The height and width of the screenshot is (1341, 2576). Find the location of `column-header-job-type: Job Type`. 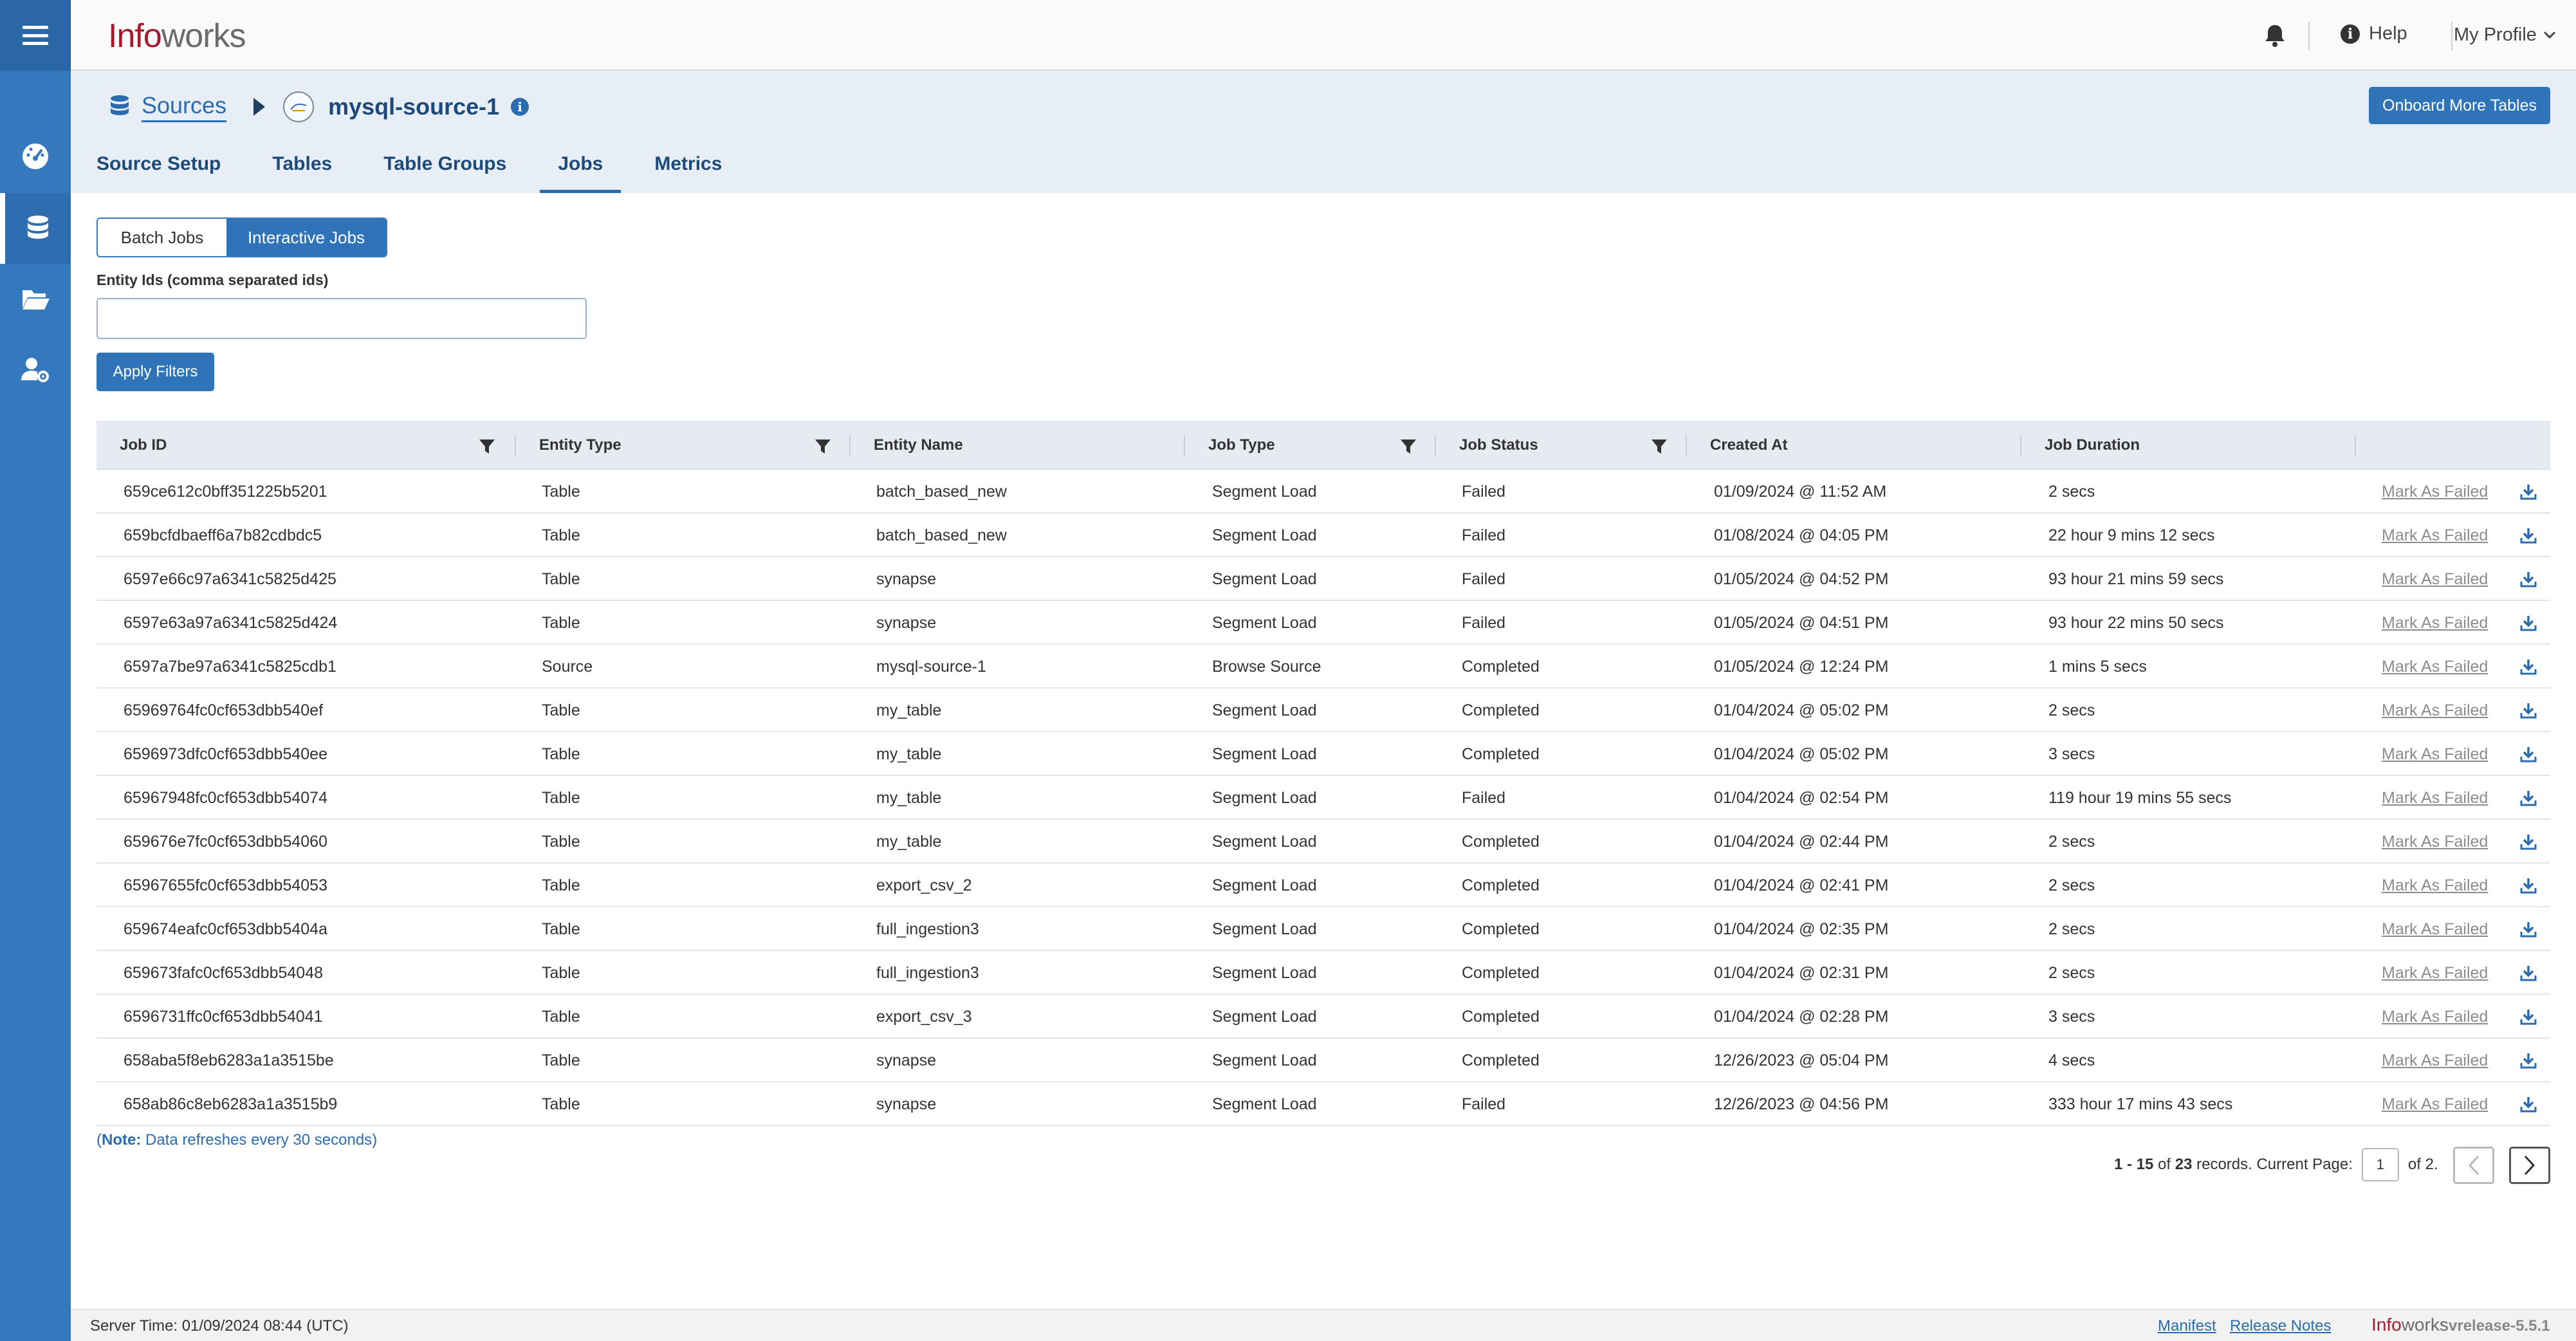

column-header-job-type: Job Type is located at coordinates (1241, 445).